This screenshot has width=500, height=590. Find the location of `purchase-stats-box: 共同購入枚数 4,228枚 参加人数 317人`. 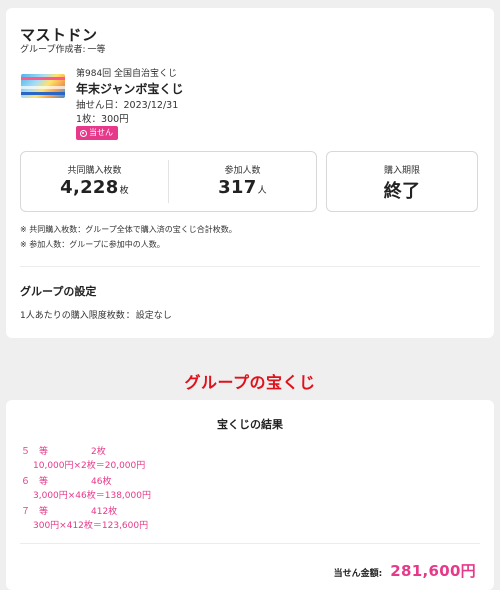

purchase-stats-box: 共同購入枚数 4,228枚 参加人数 317人 is located at coordinates (168, 181).